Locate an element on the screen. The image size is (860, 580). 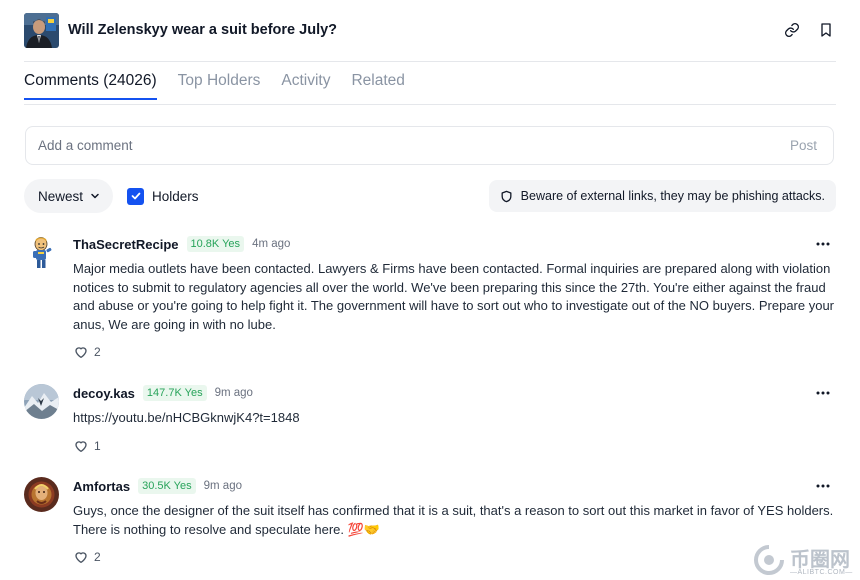
sort-dropdown: Newest is located at coordinates (69, 196).